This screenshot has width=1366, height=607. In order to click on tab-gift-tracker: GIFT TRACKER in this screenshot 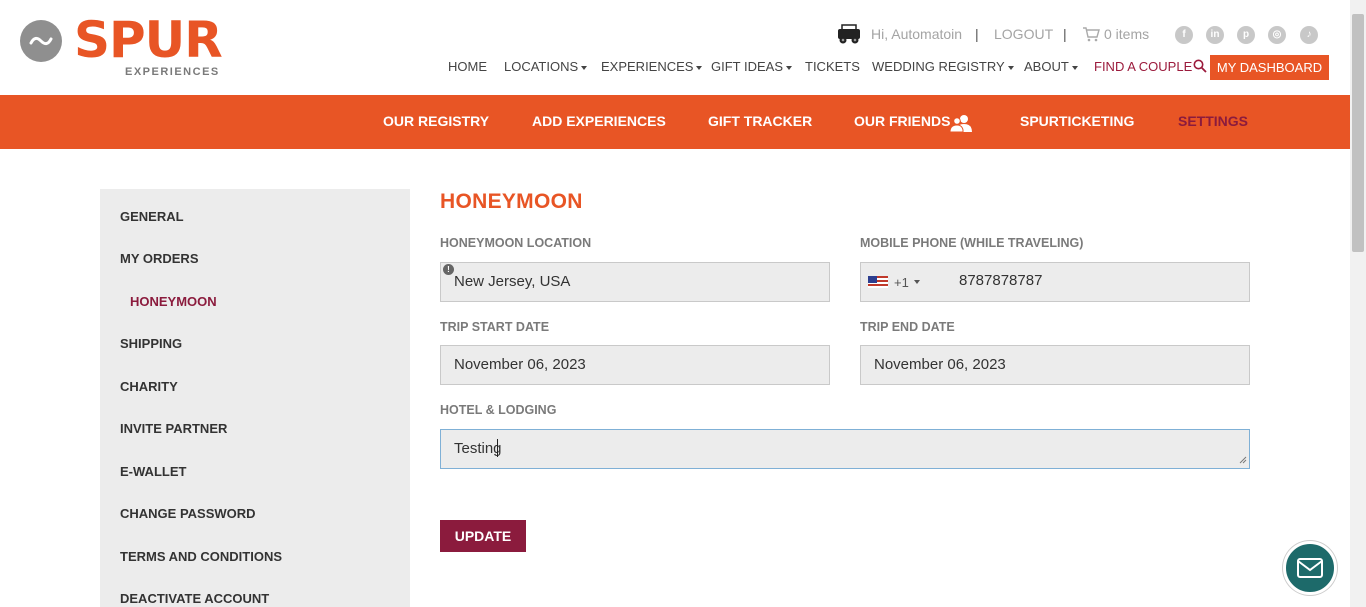, I will do `click(760, 121)`.